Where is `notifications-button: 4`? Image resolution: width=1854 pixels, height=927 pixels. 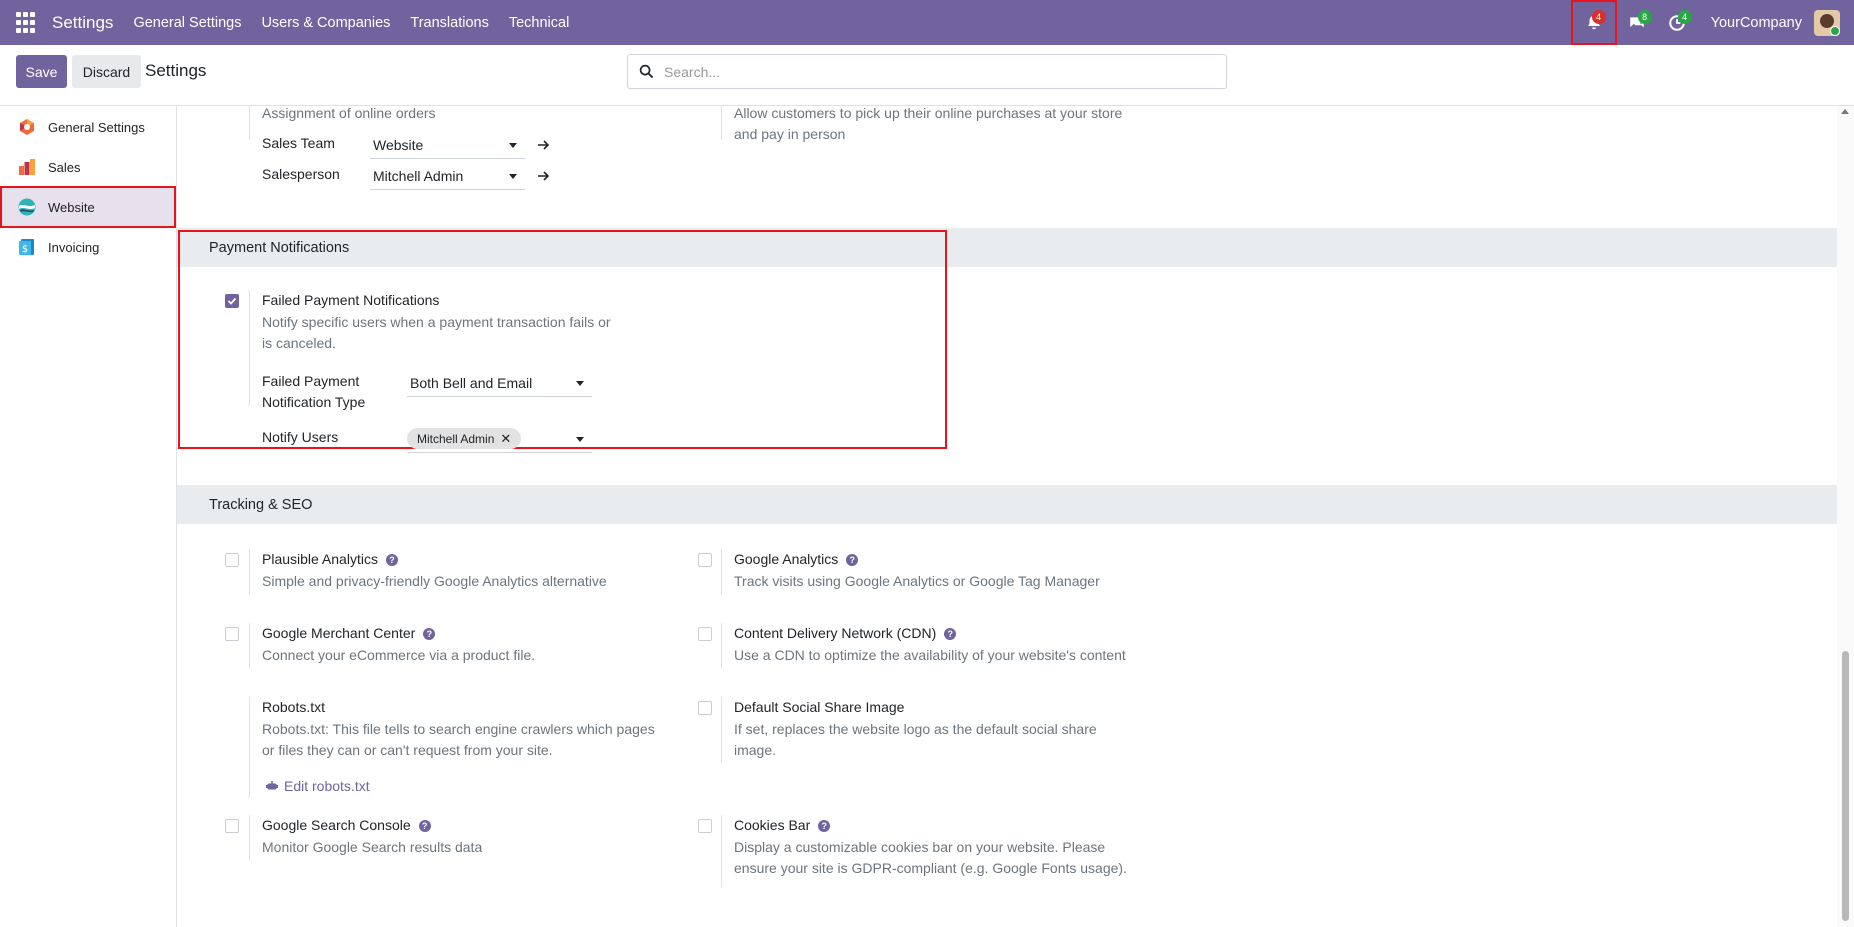 notifications-button: 4 is located at coordinates (1593, 22).